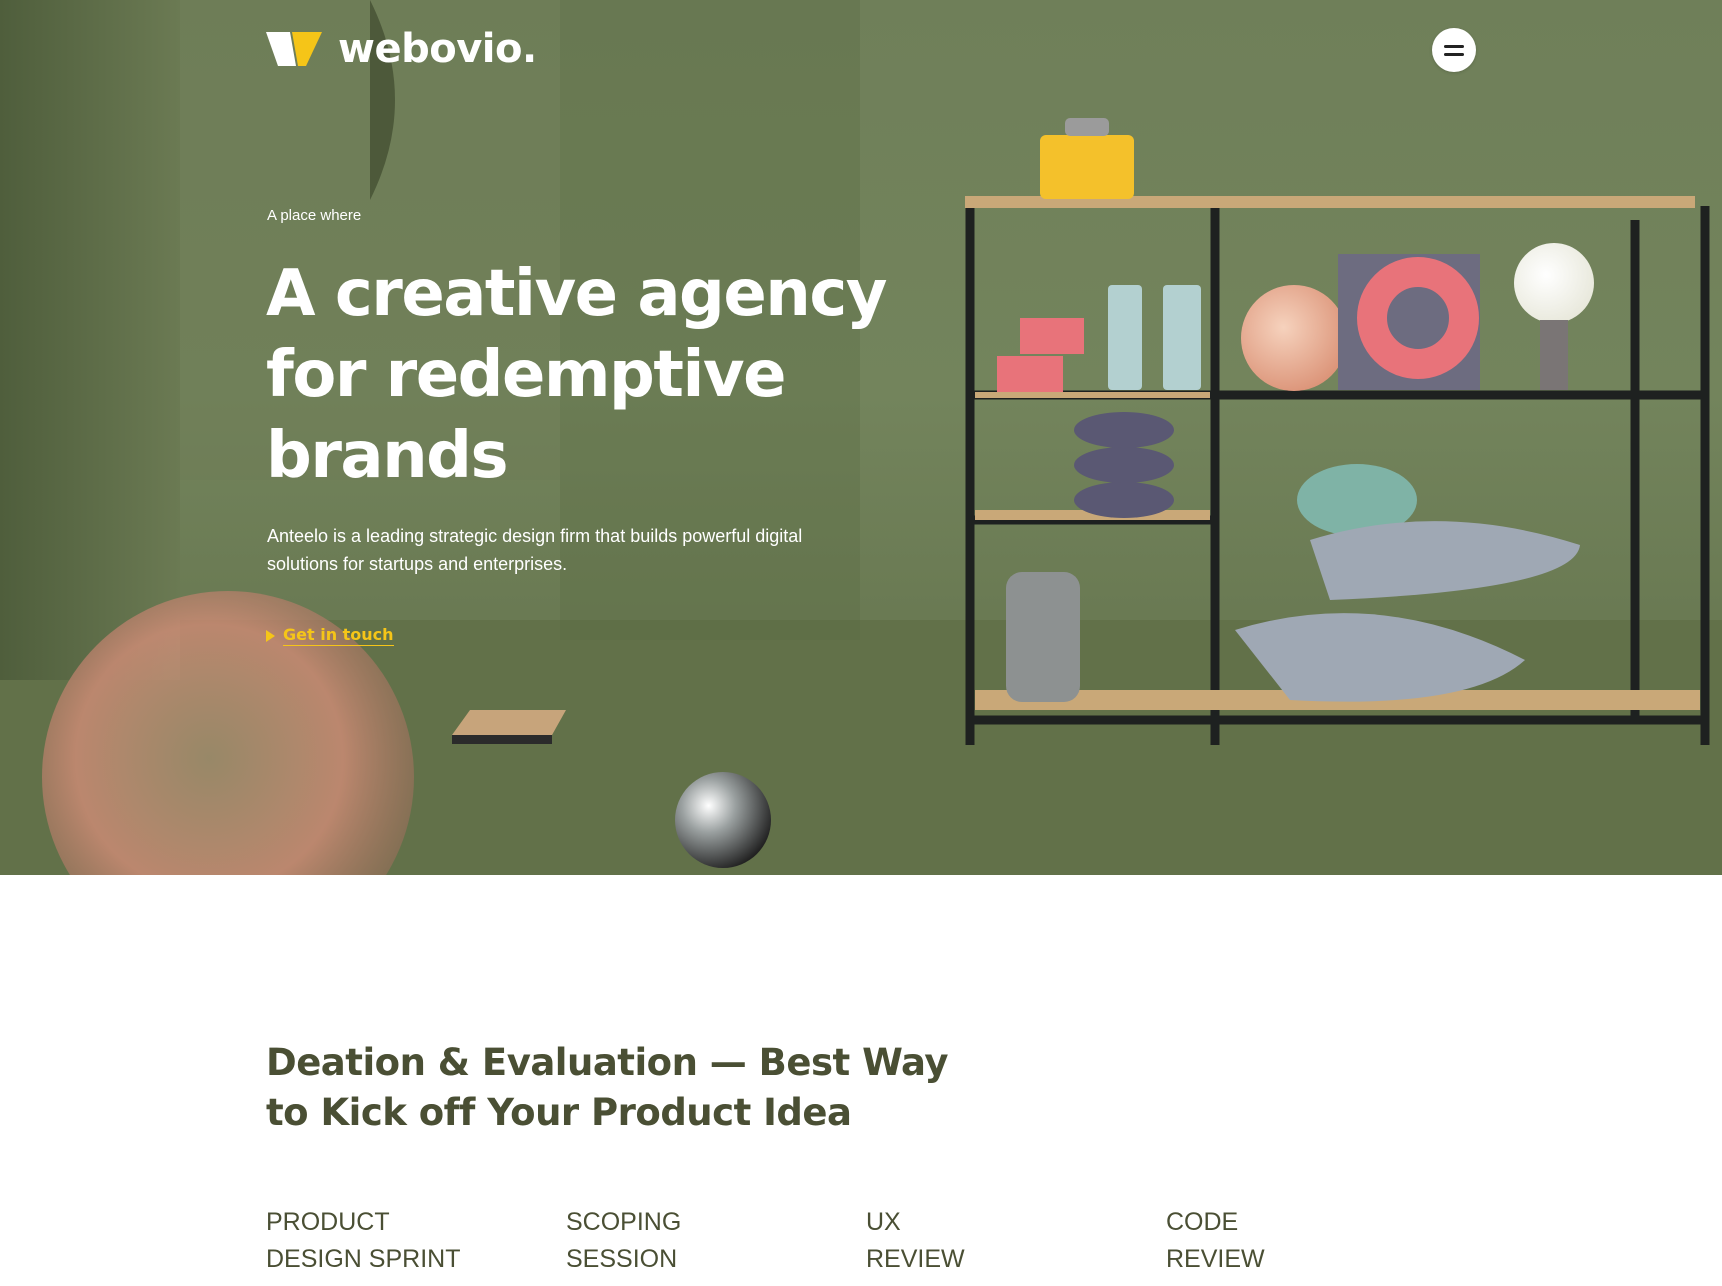 The image size is (1722, 1286). I want to click on hero-headline: A creative agency for redemptive brands, so click(586, 375).